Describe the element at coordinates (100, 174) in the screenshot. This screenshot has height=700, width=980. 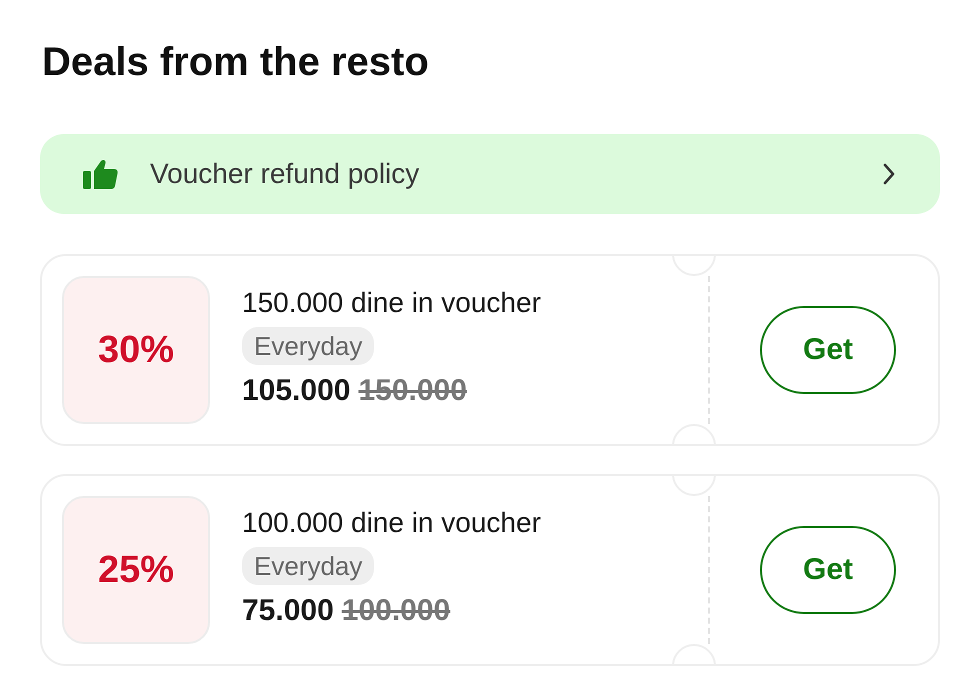
I see `thumbs-up-icon` at that location.